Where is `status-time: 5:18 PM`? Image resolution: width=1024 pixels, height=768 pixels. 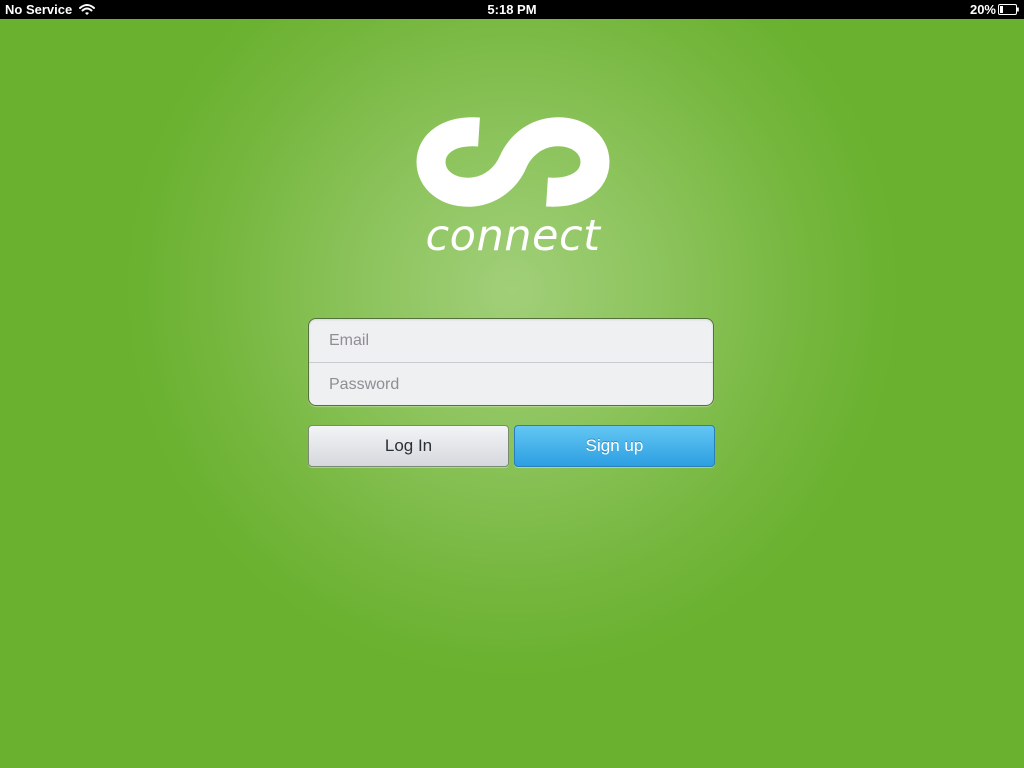 status-time: 5:18 PM is located at coordinates (512, 9).